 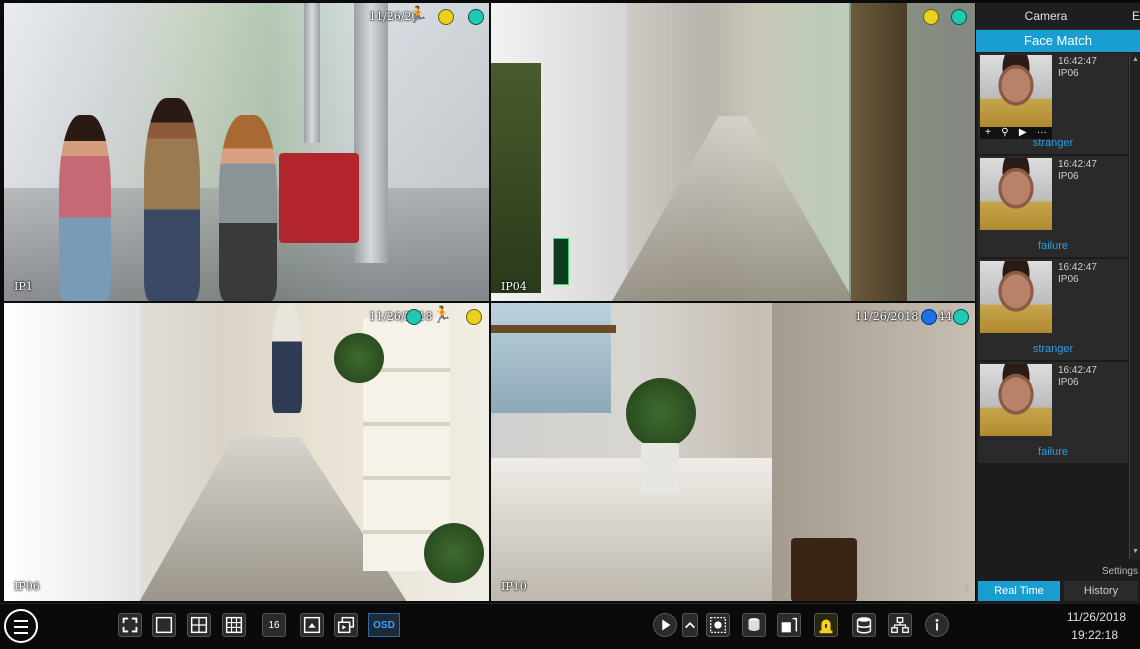 I want to click on layout-16-icon: 16, so click(x=274, y=625).